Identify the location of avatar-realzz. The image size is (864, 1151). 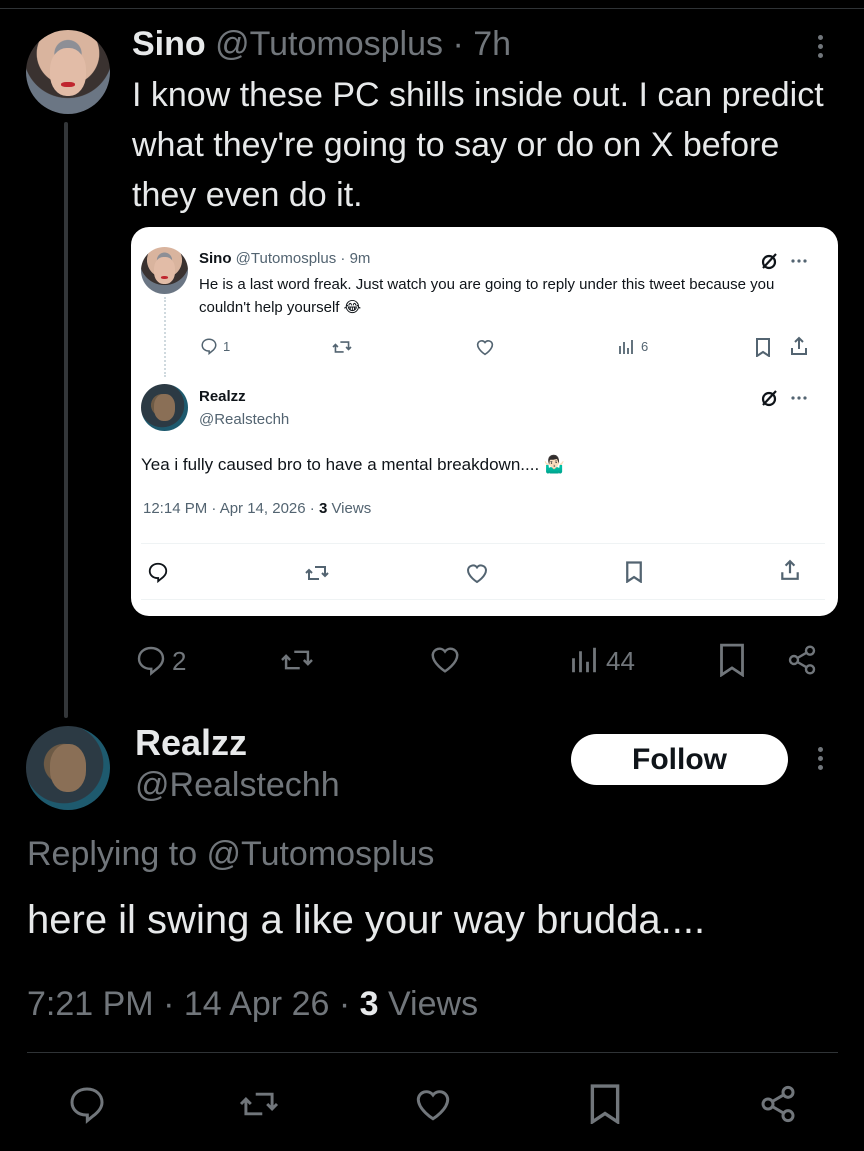
(68, 768).